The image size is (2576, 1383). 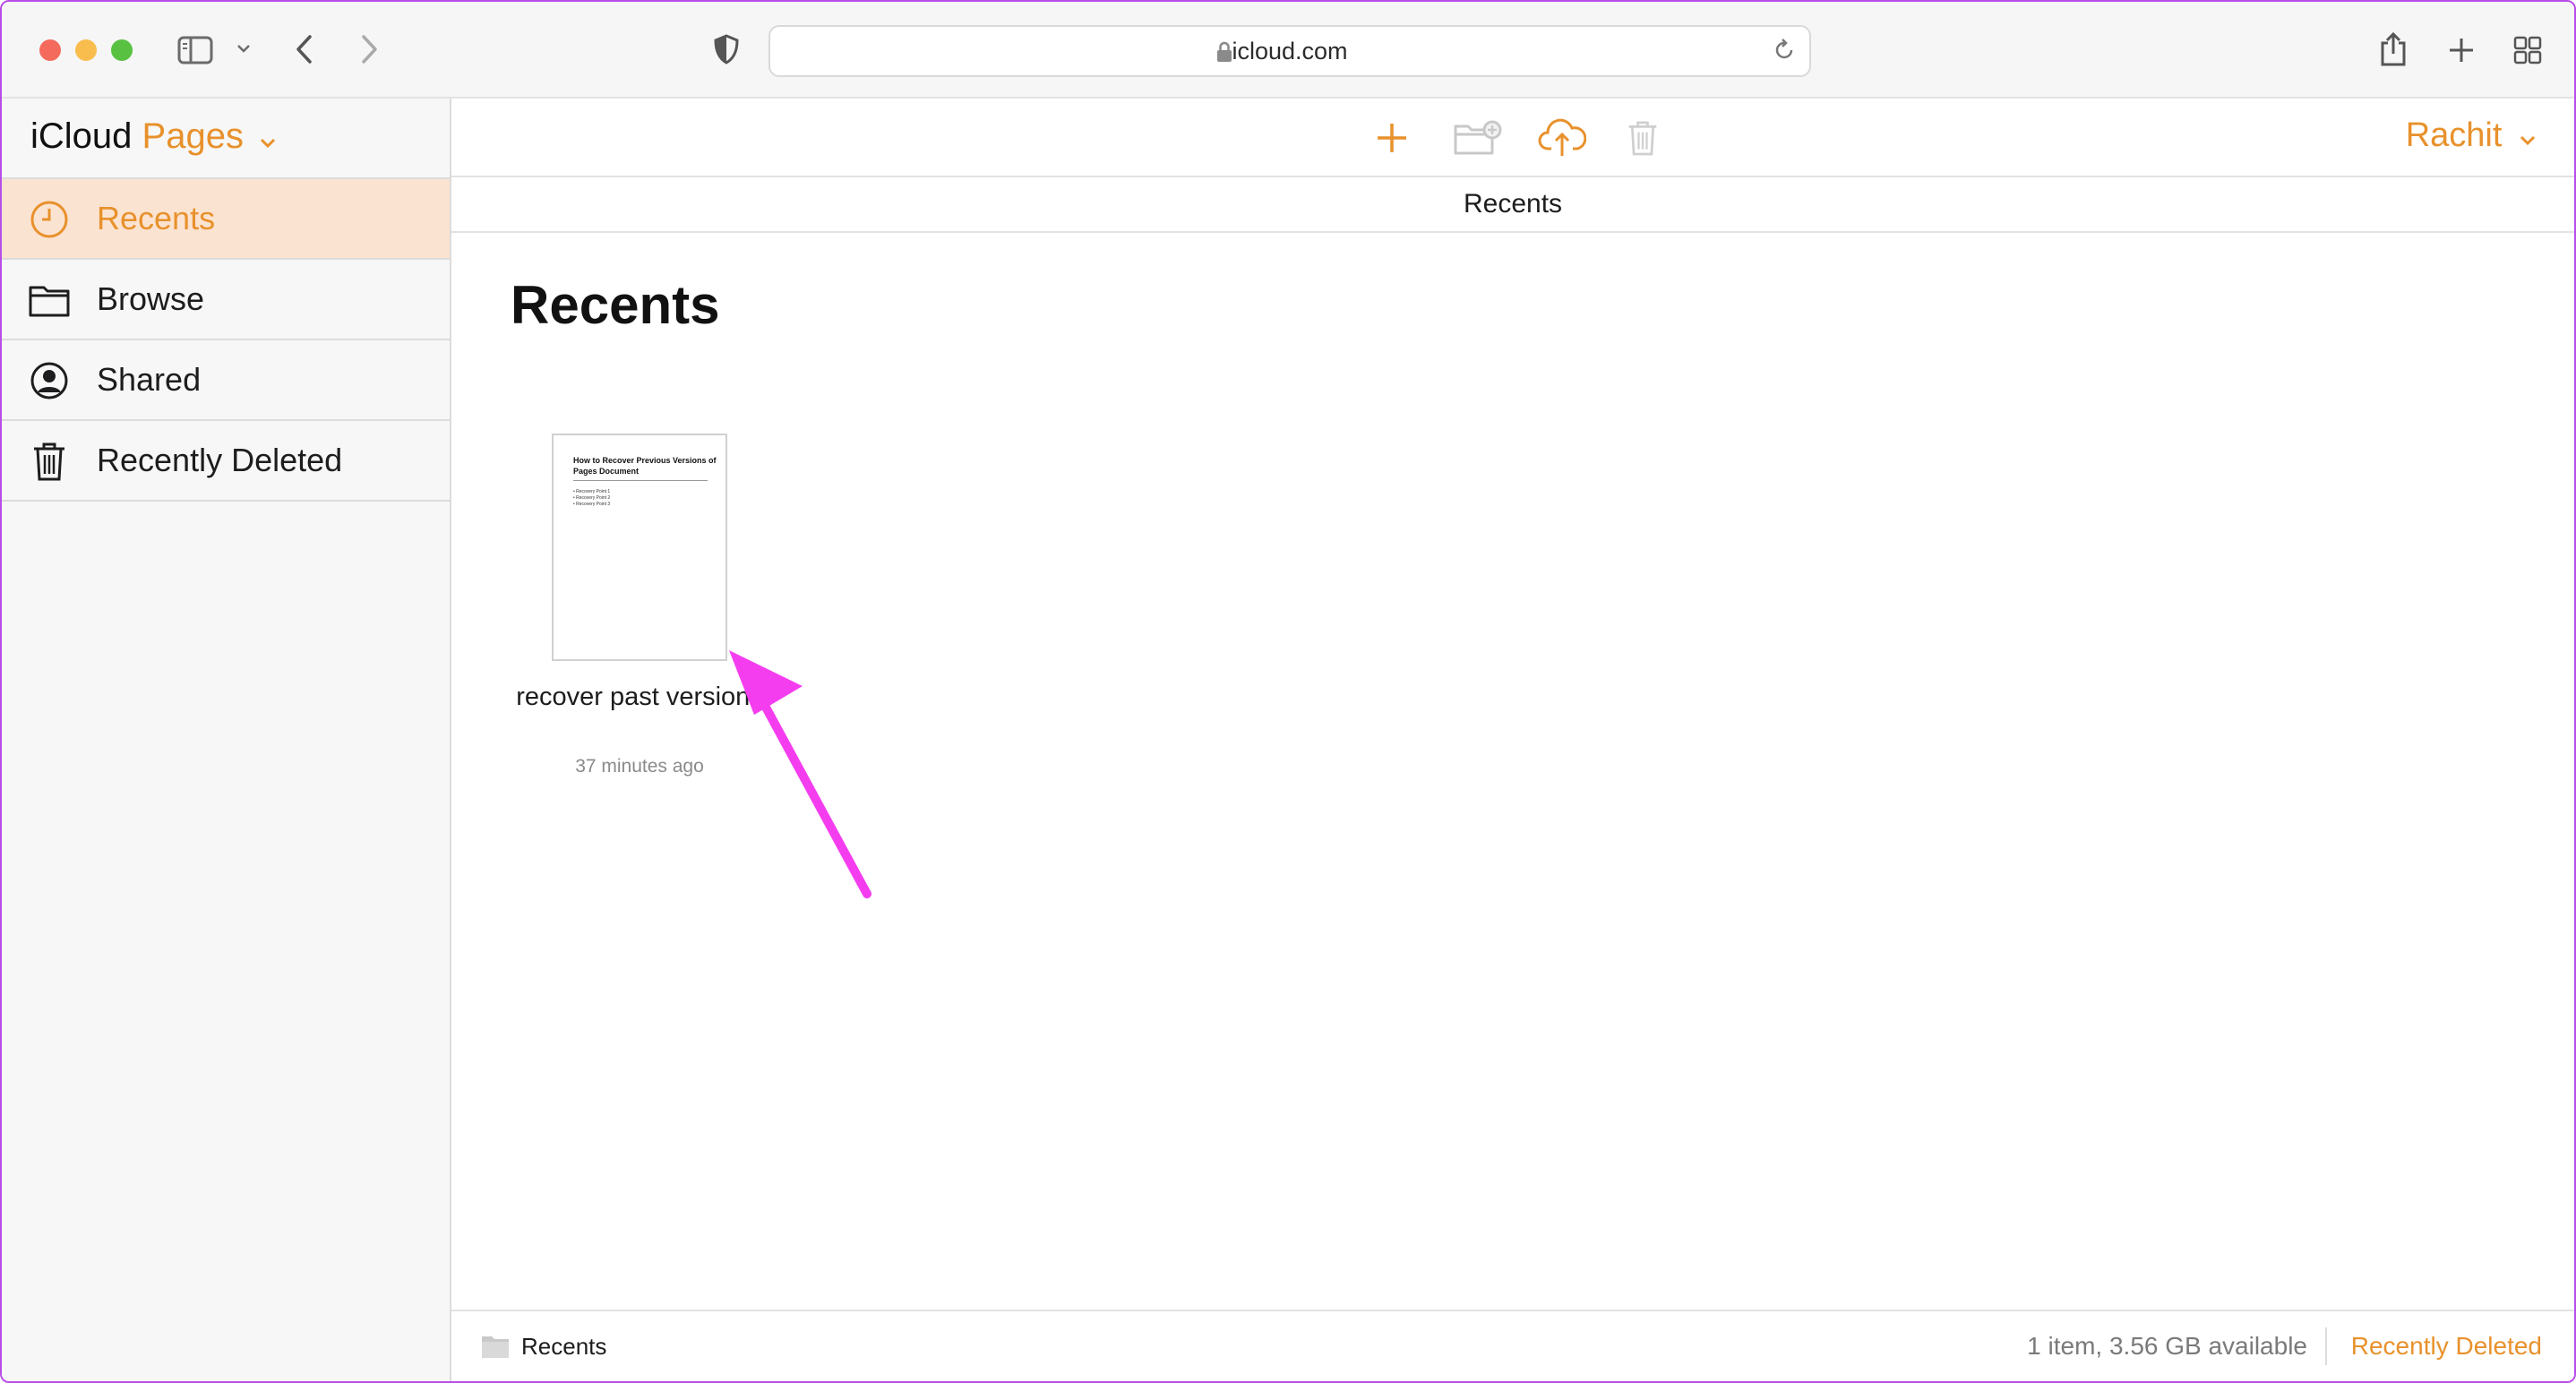 I want to click on thumbnail-line: • Recovery Point 2, so click(x=592, y=498).